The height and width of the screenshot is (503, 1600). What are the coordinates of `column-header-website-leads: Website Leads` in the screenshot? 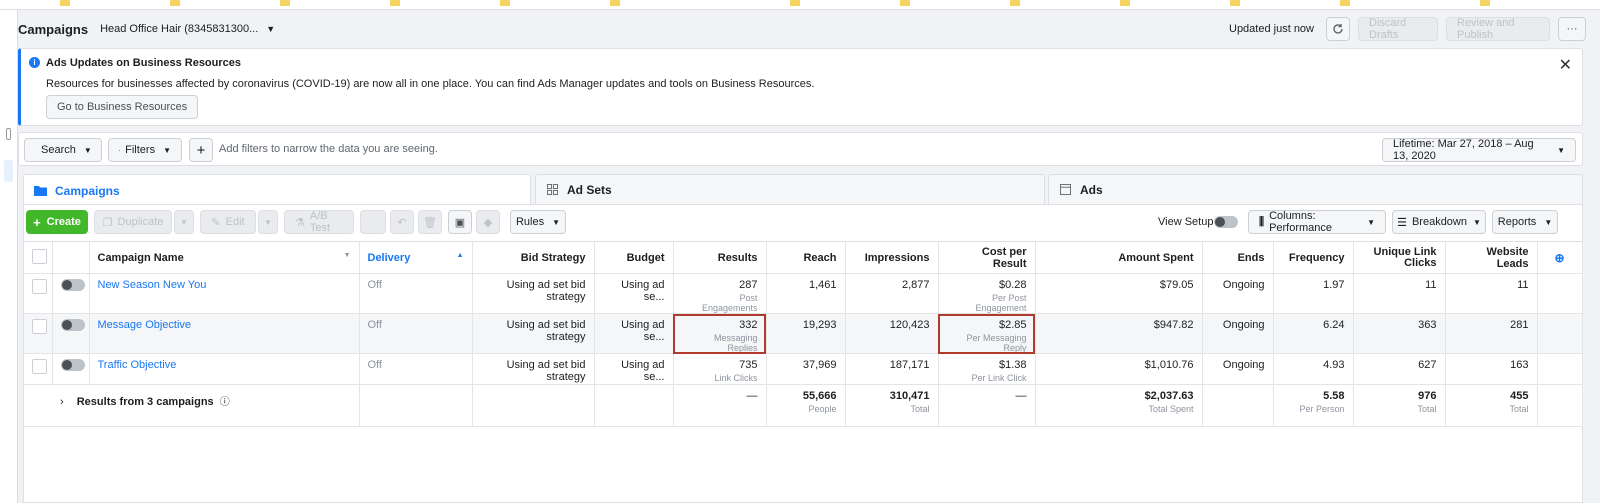 It's located at (1491, 257).